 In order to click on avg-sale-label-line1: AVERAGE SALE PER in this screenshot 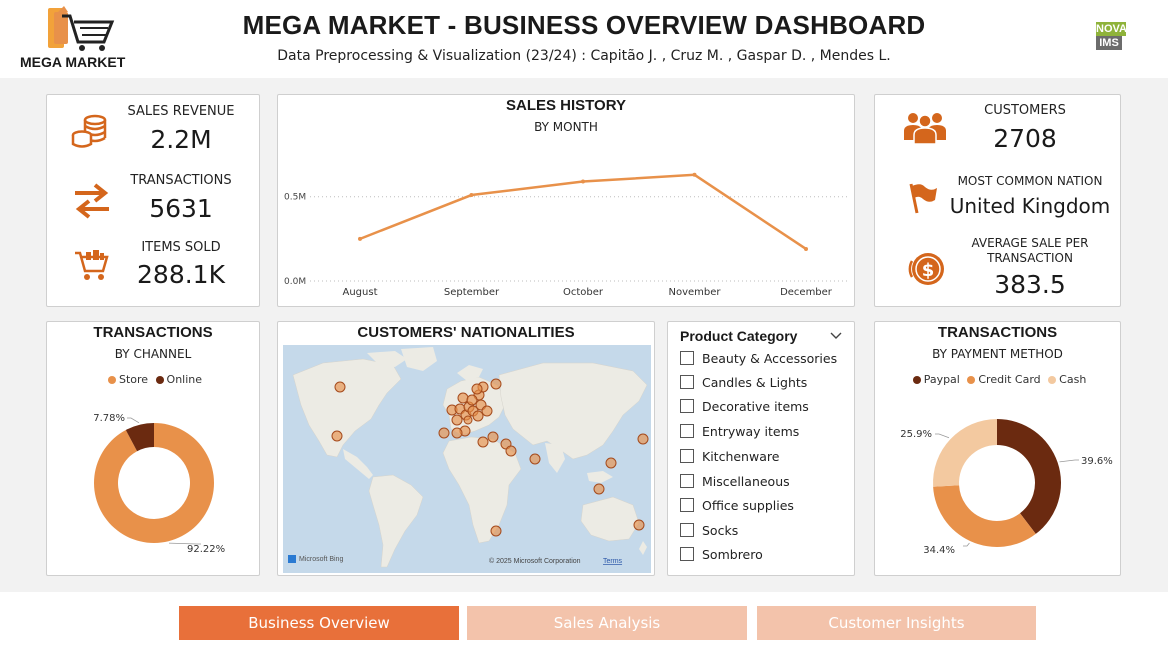, I will do `click(1030, 243)`.